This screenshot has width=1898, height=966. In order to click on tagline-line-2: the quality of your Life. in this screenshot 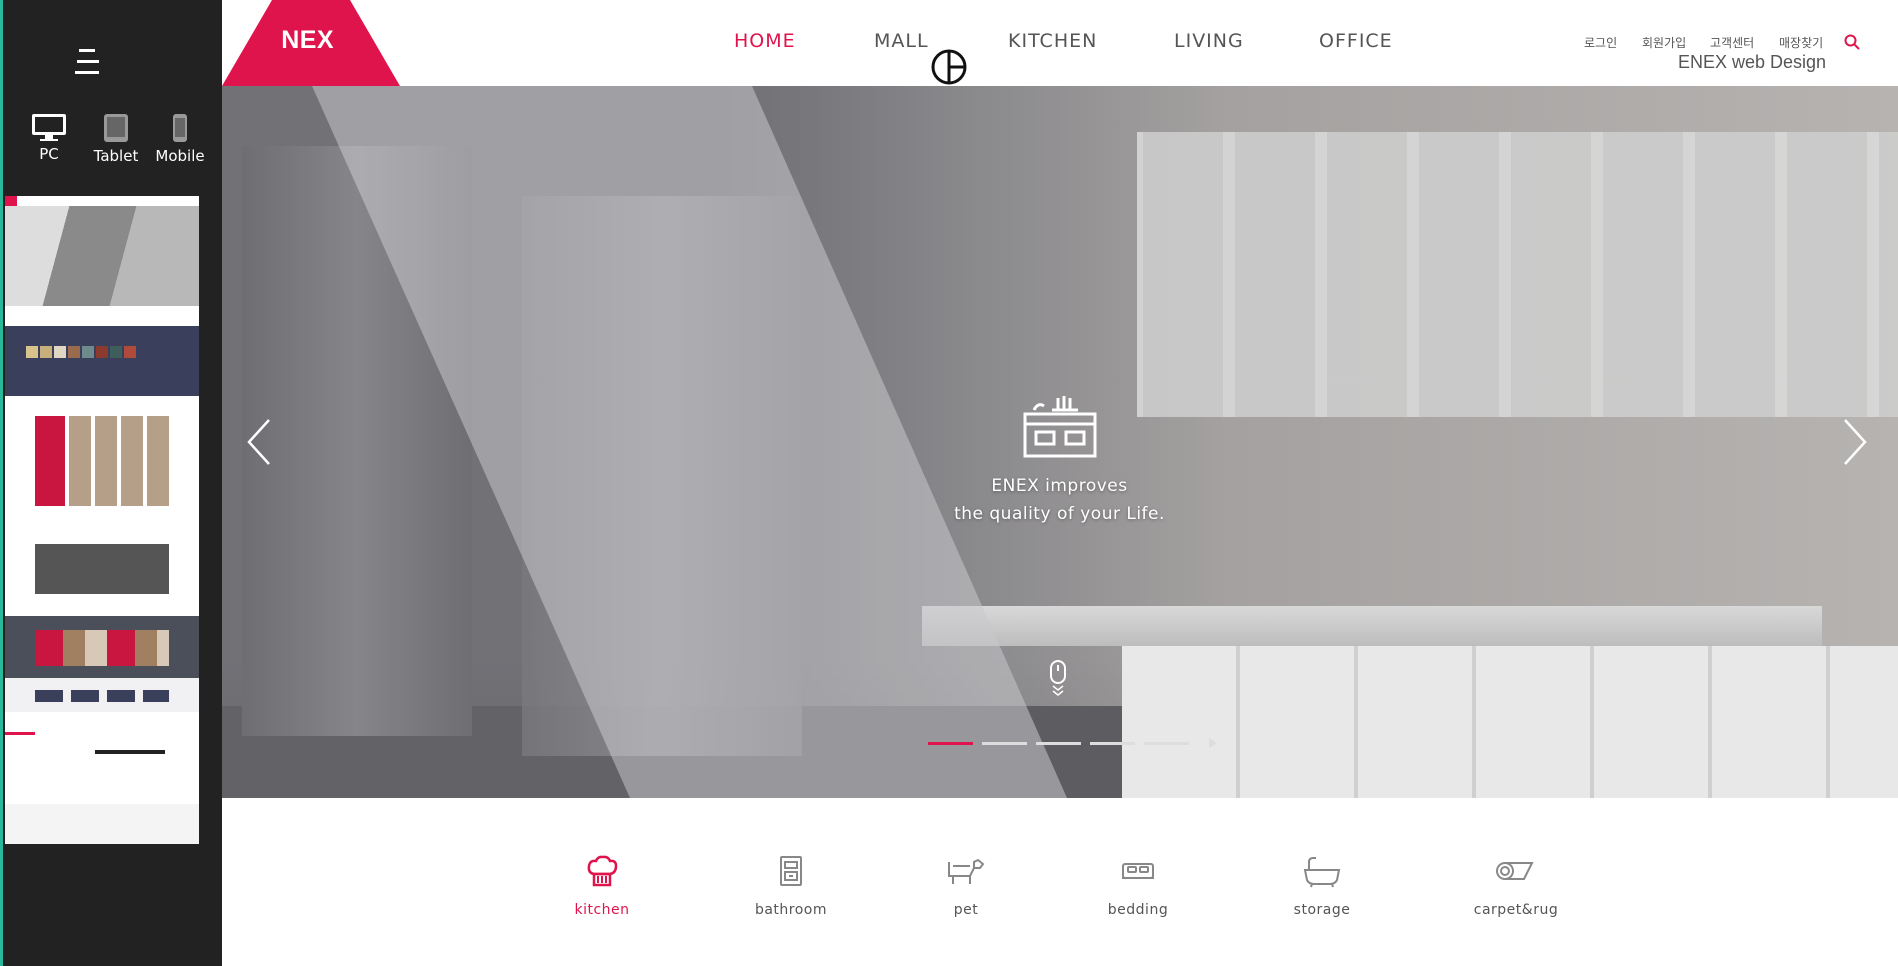, I will do `click(1059, 514)`.